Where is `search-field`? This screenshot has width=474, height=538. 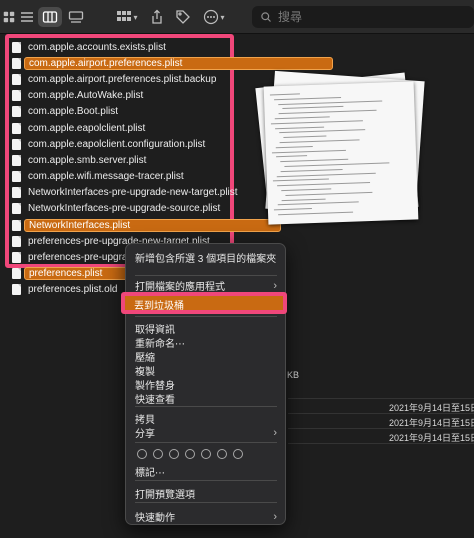
search-field is located at coordinates (363, 17).